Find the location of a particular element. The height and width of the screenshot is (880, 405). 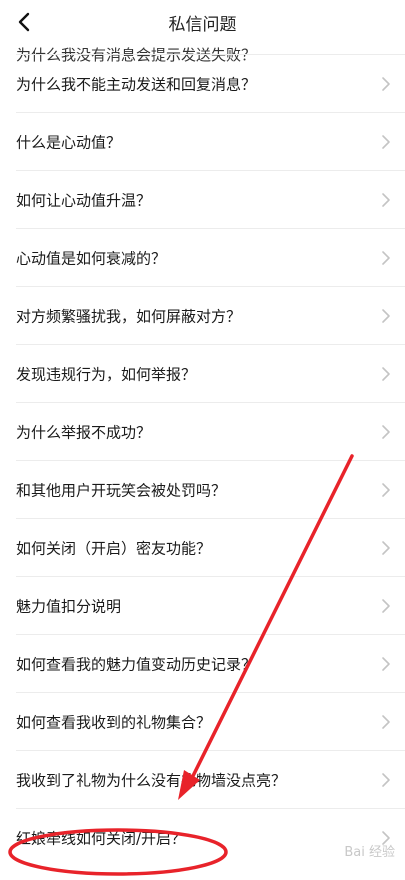

faq-item: 如何查看我收到的礼物集合？ is located at coordinates (202, 722).